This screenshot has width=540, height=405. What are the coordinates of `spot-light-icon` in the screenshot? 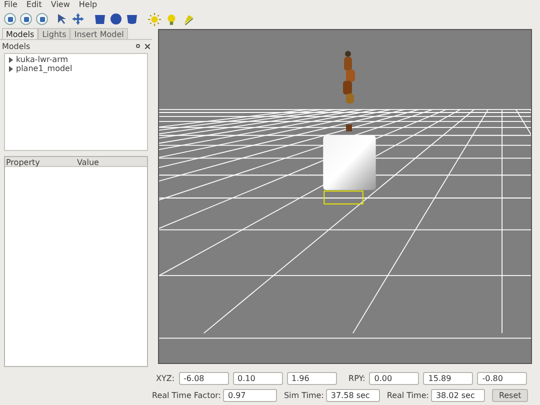 It's located at (188, 19).